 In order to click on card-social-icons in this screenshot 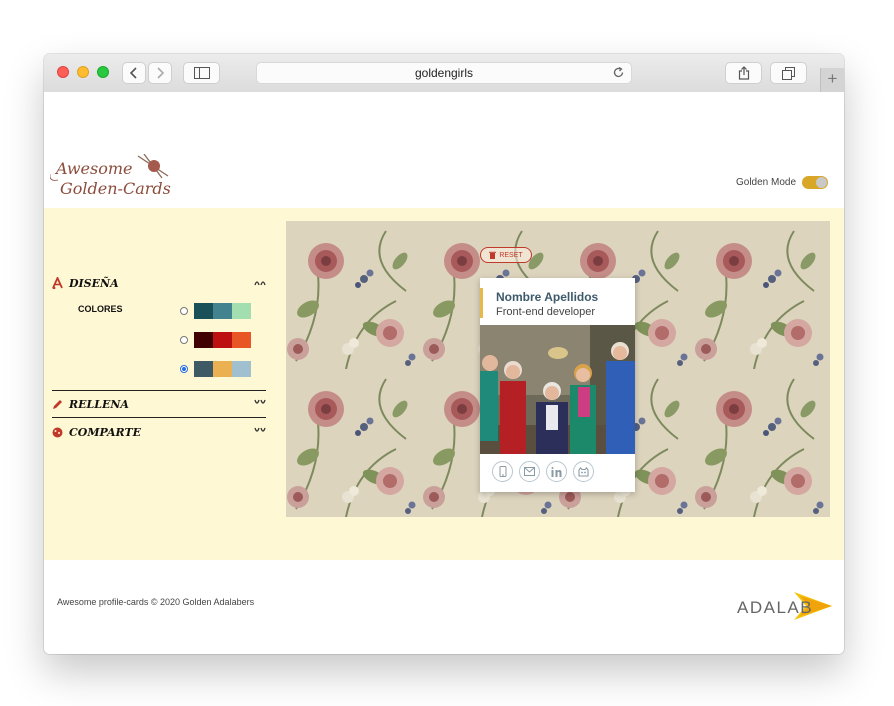, I will do `click(543, 471)`.